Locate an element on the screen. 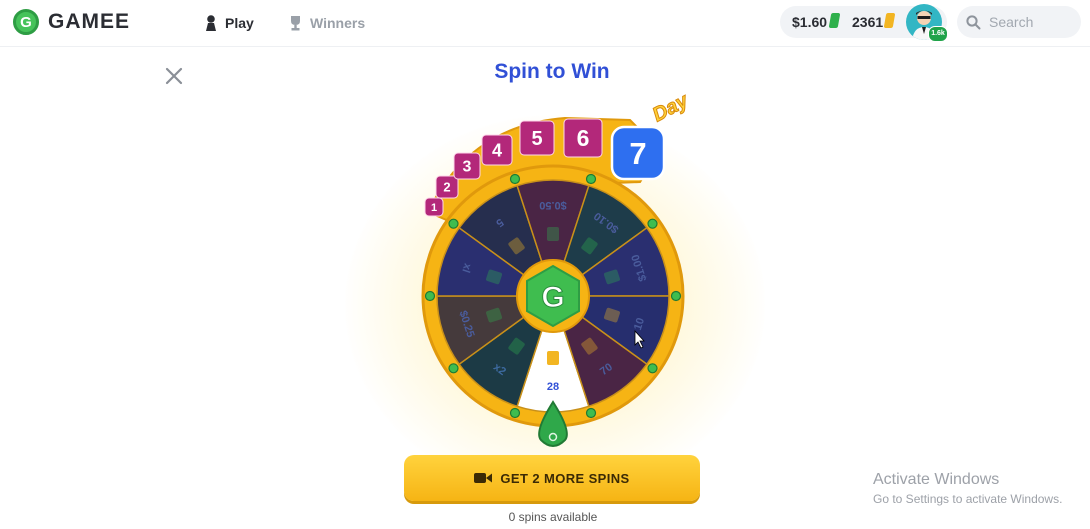  watermark-title: Activate Windows is located at coordinates (936, 479).